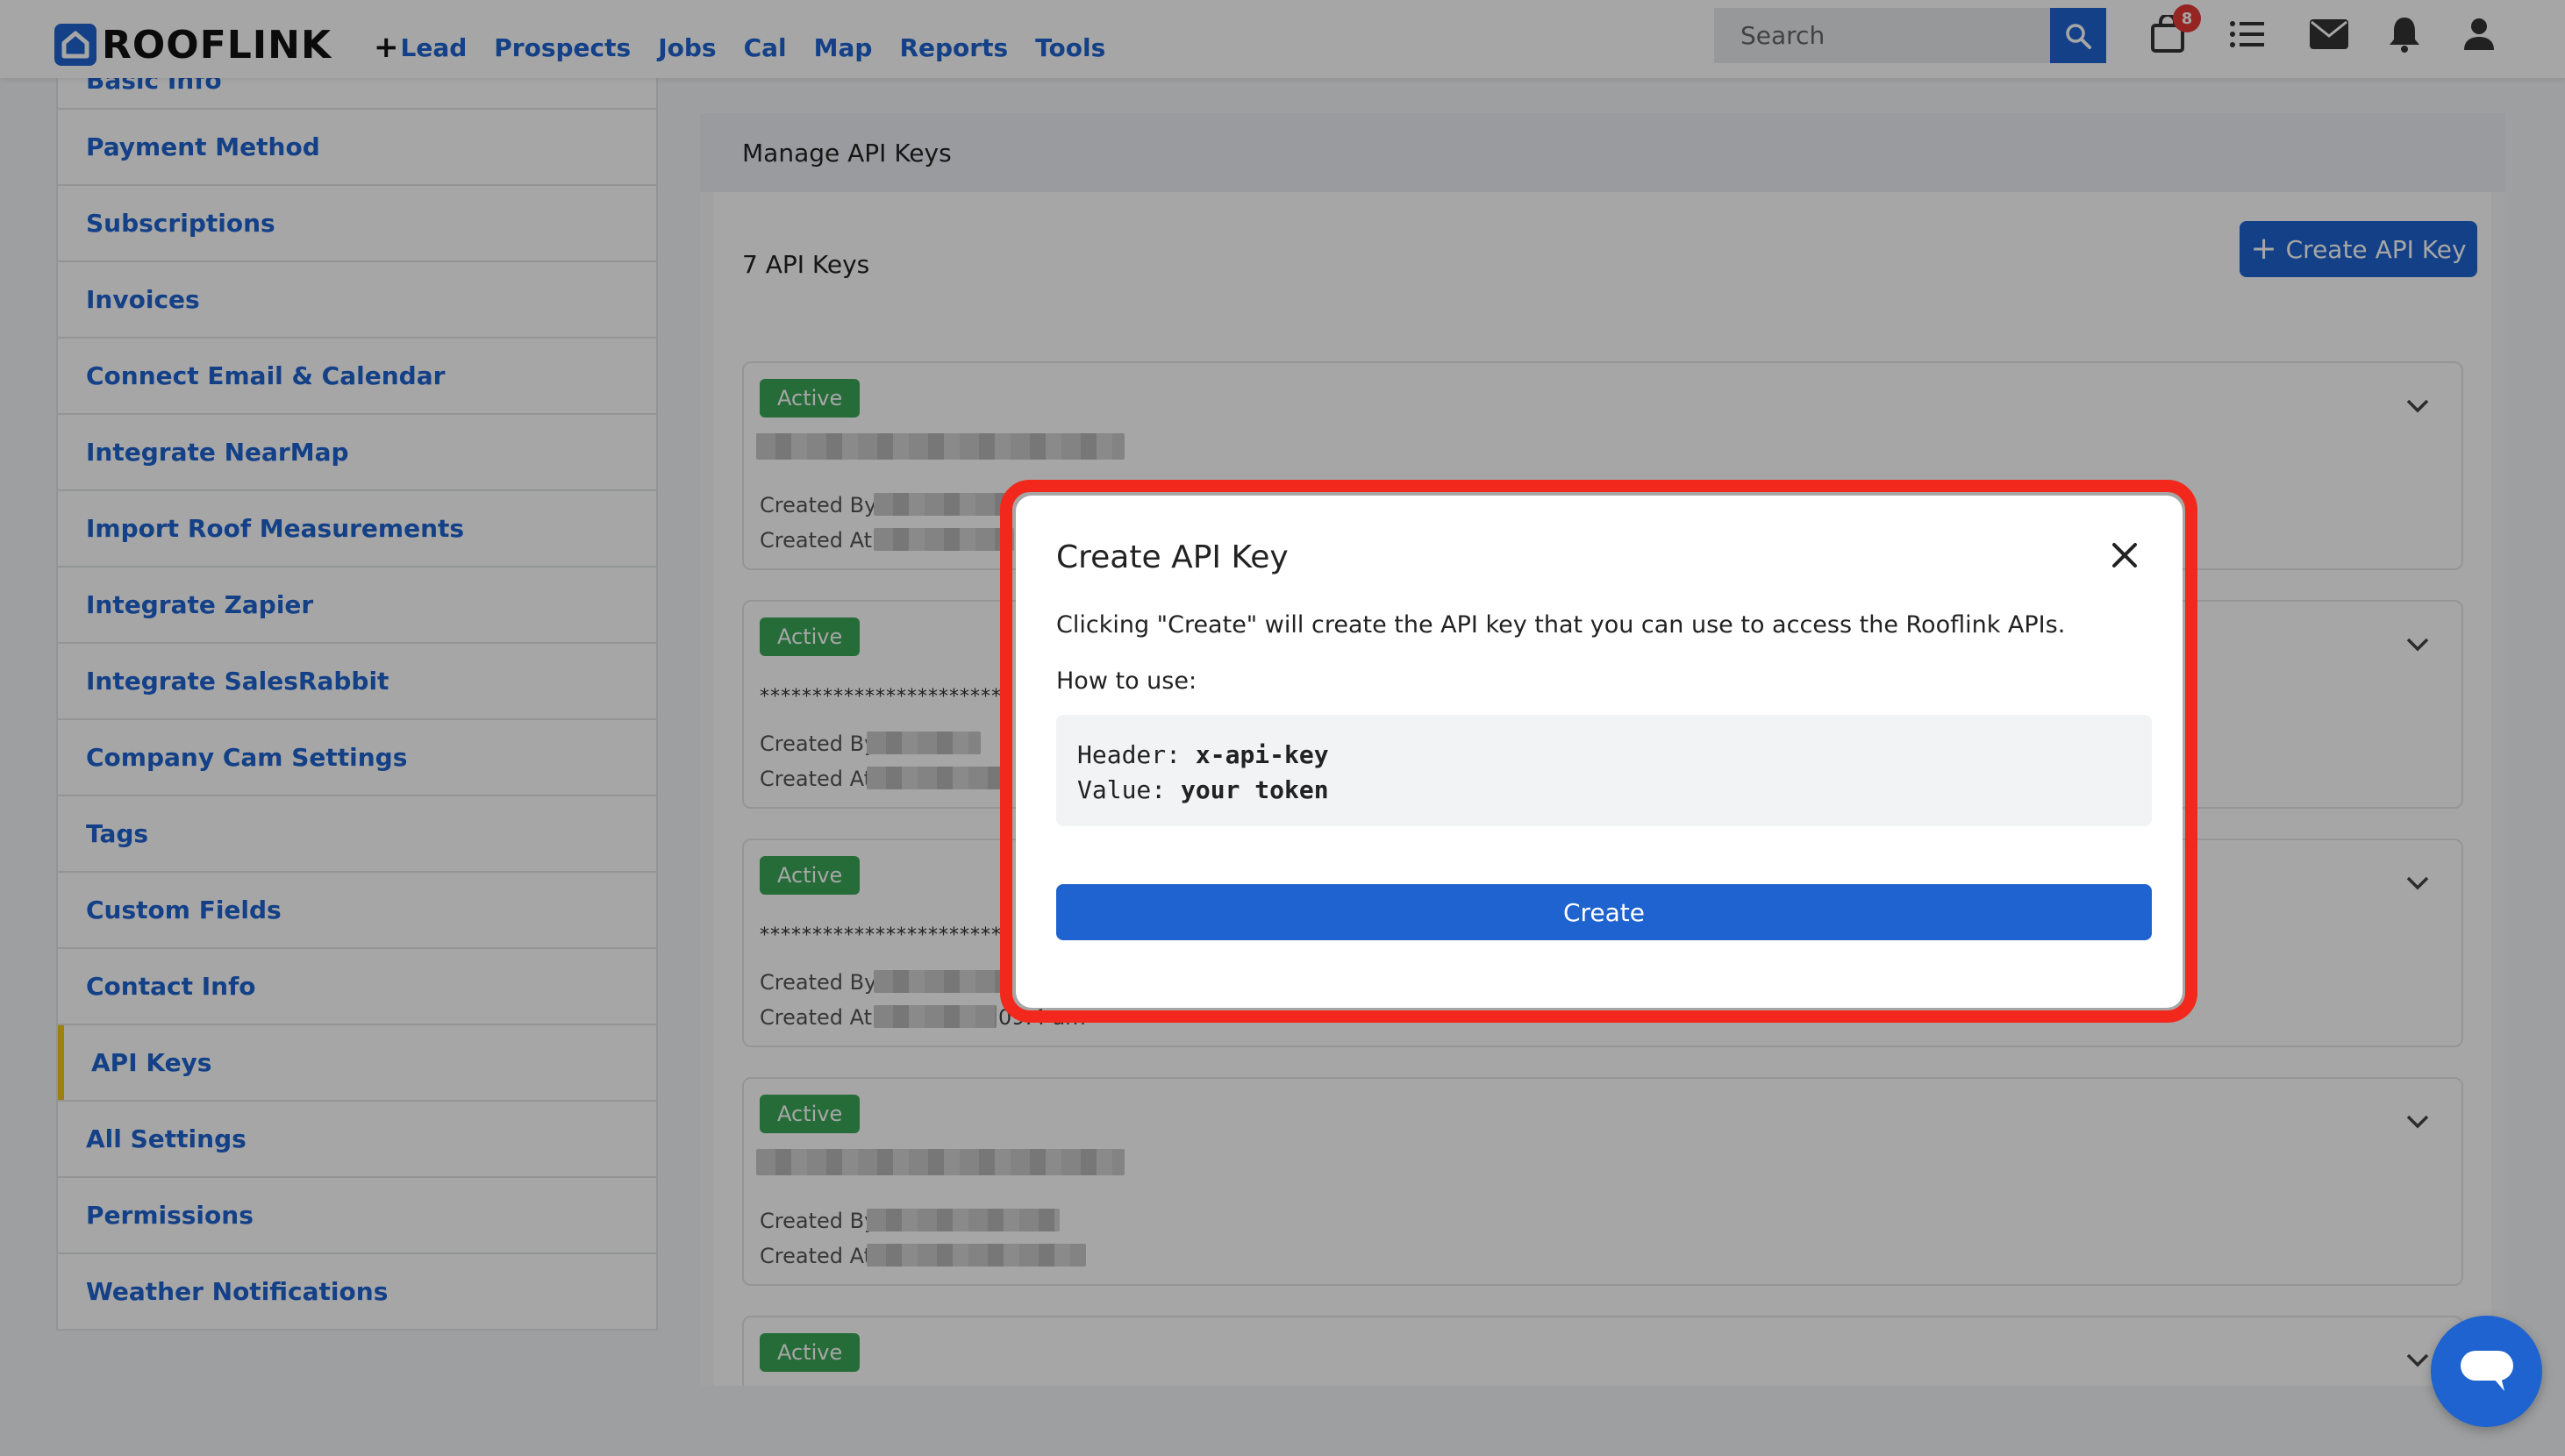  What do you see at coordinates (1604, 755) in the screenshot?
I see `header-line: Header: x-api-key` at bounding box center [1604, 755].